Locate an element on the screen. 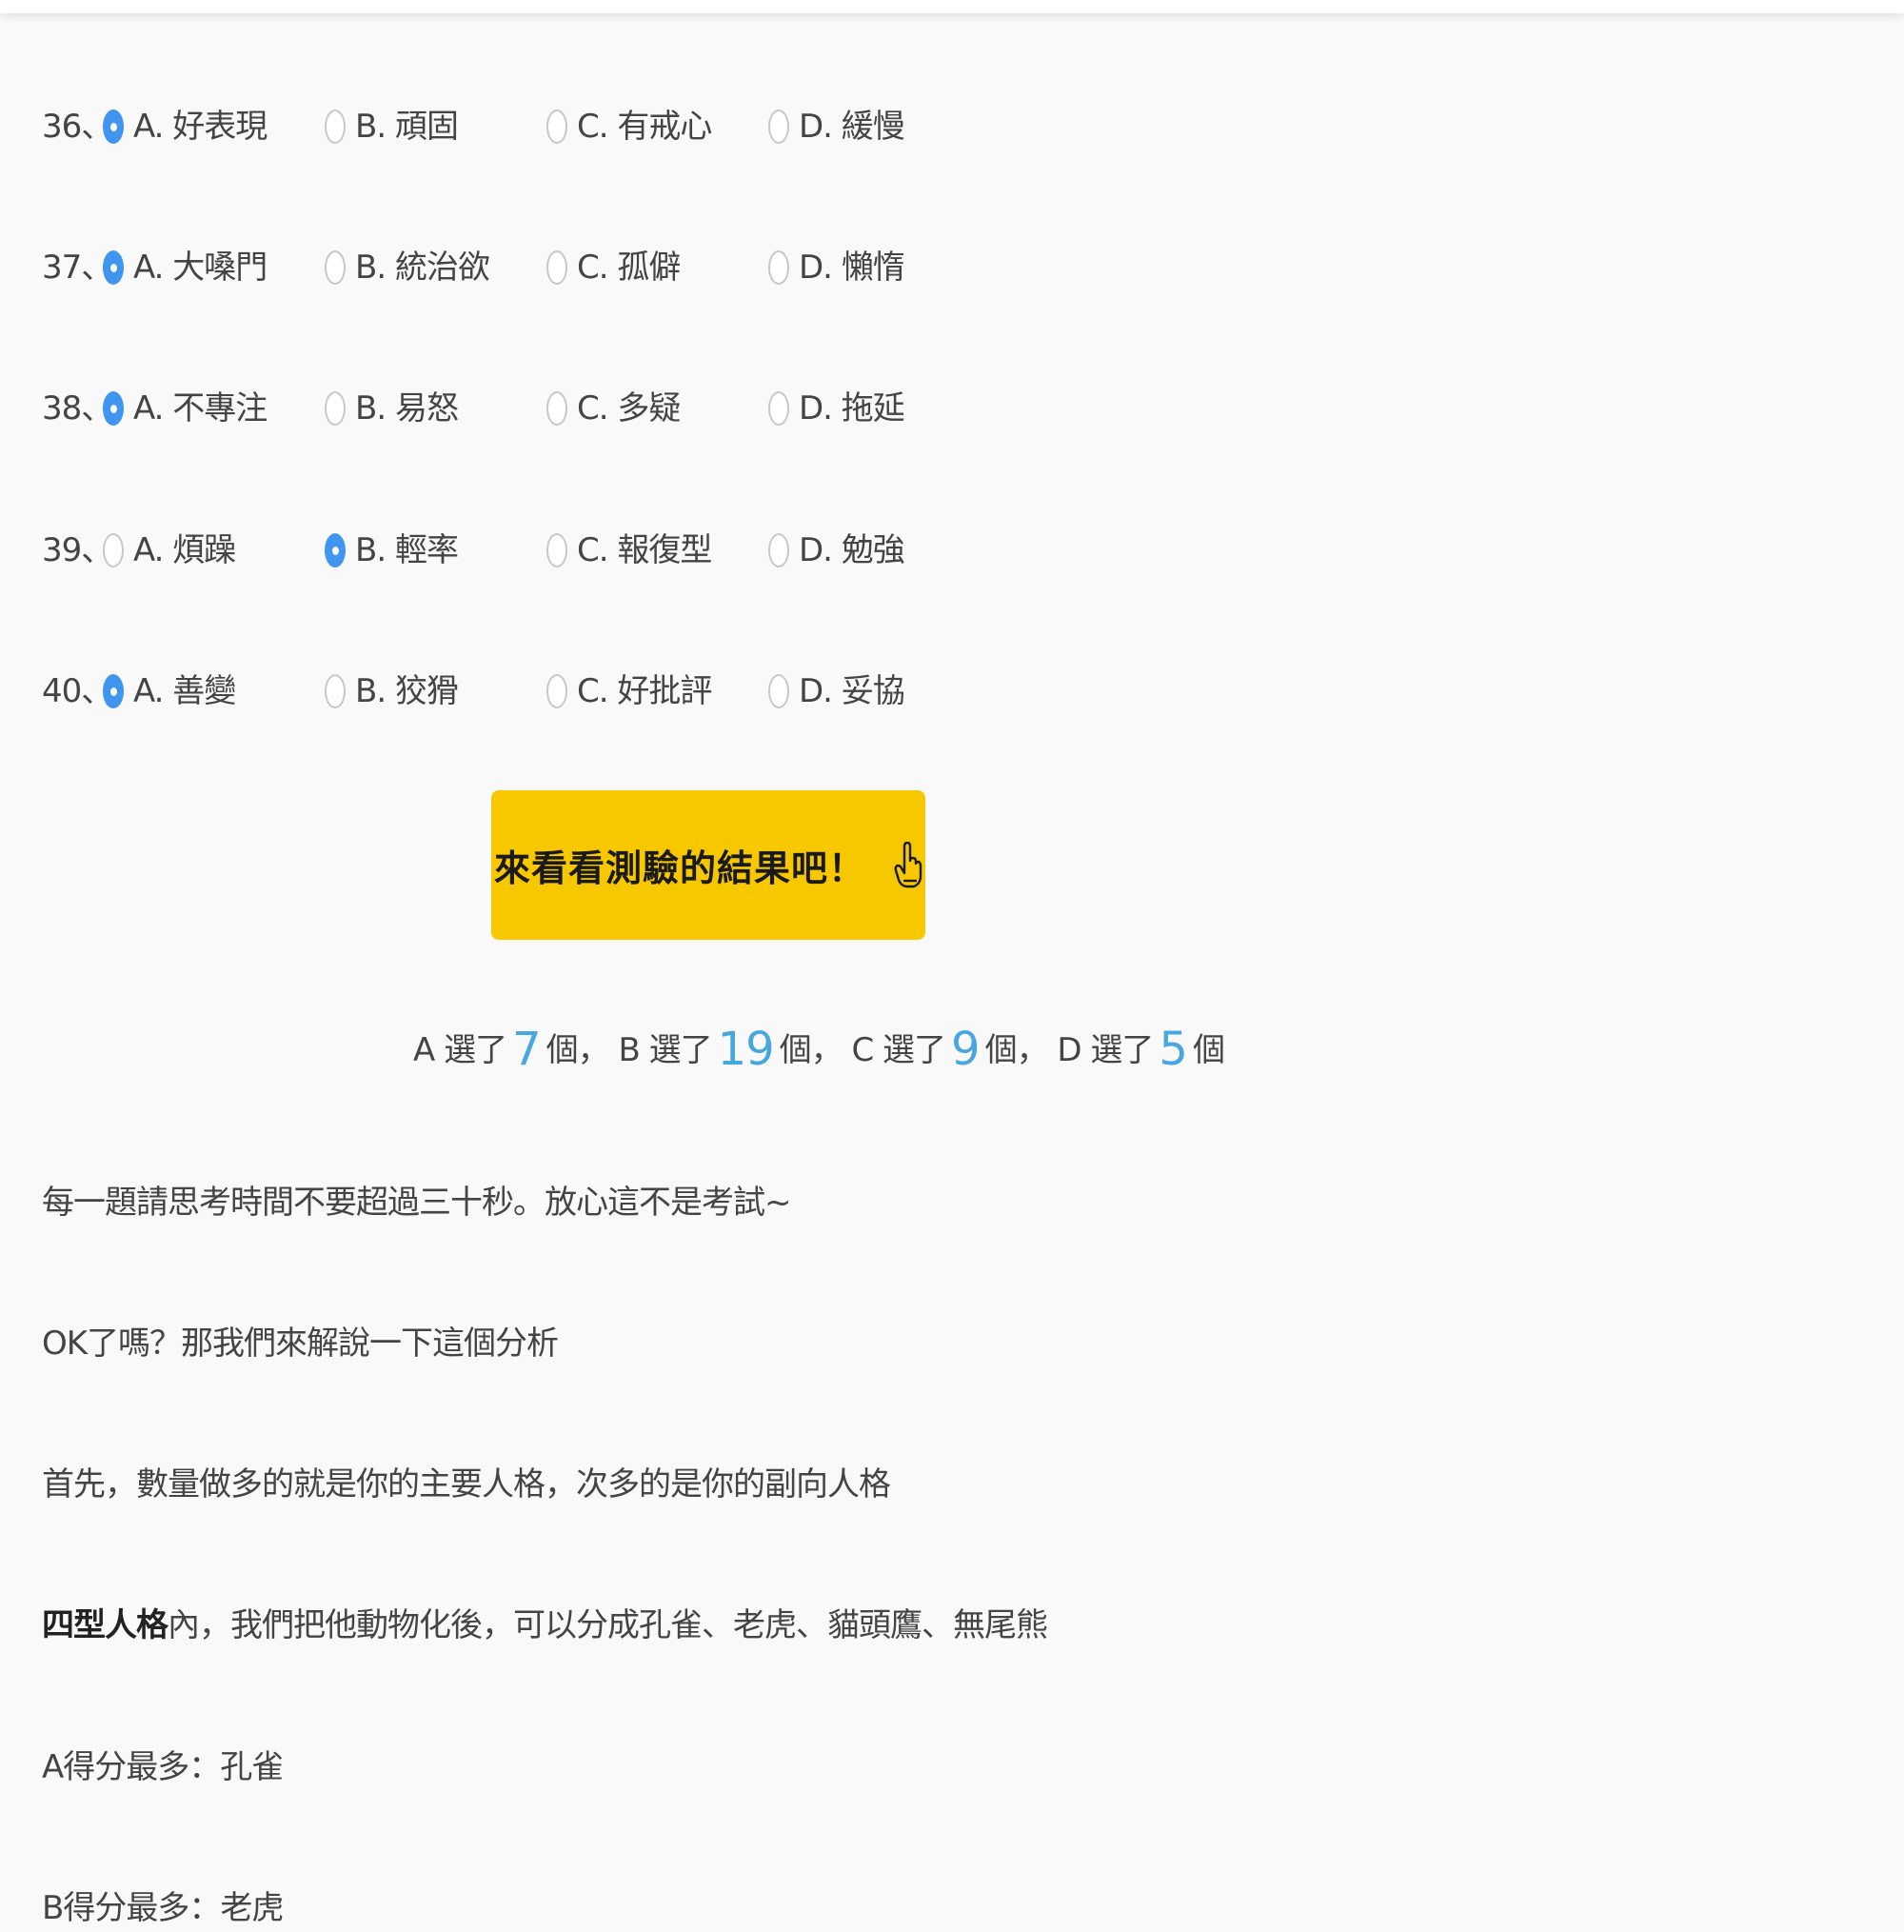 The width and height of the screenshot is (1904, 1932). option-label: D. 緩慢 is located at coordinates (852, 127).